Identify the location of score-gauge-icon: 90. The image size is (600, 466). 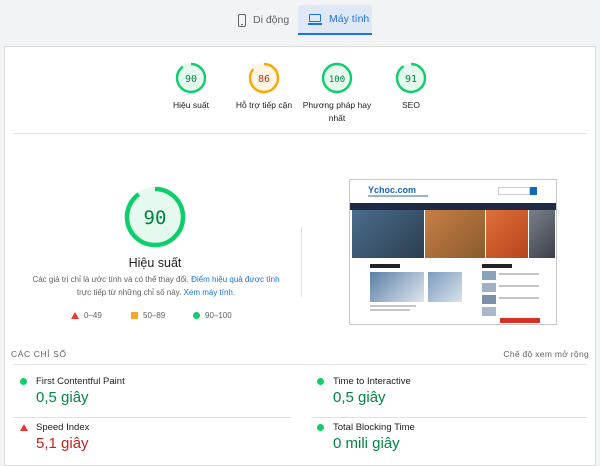
(191, 78).